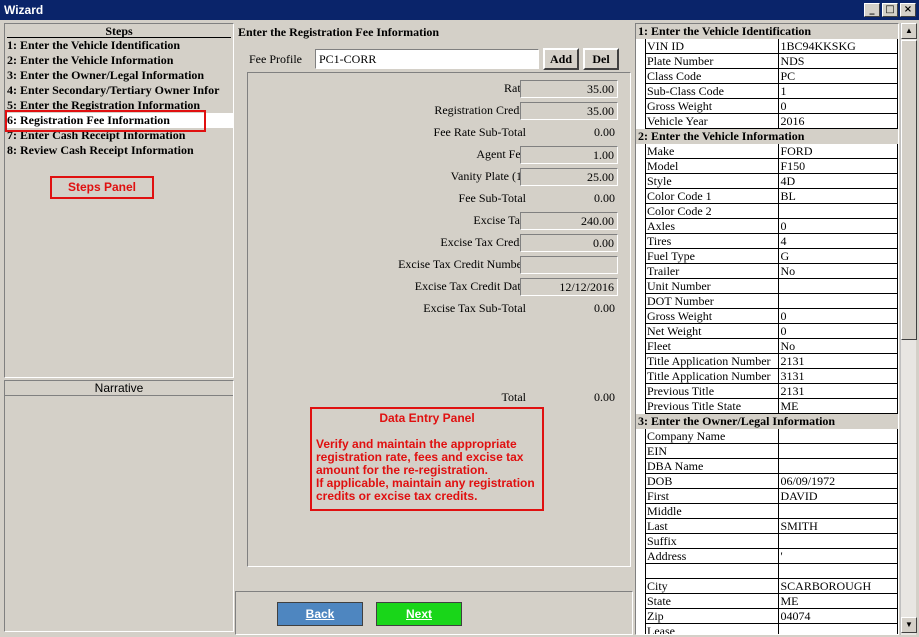 This screenshot has width=919, height=637. What do you see at coordinates (838, 406) in the screenshot?
I see `summary-value: ME` at bounding box center [838, 406].